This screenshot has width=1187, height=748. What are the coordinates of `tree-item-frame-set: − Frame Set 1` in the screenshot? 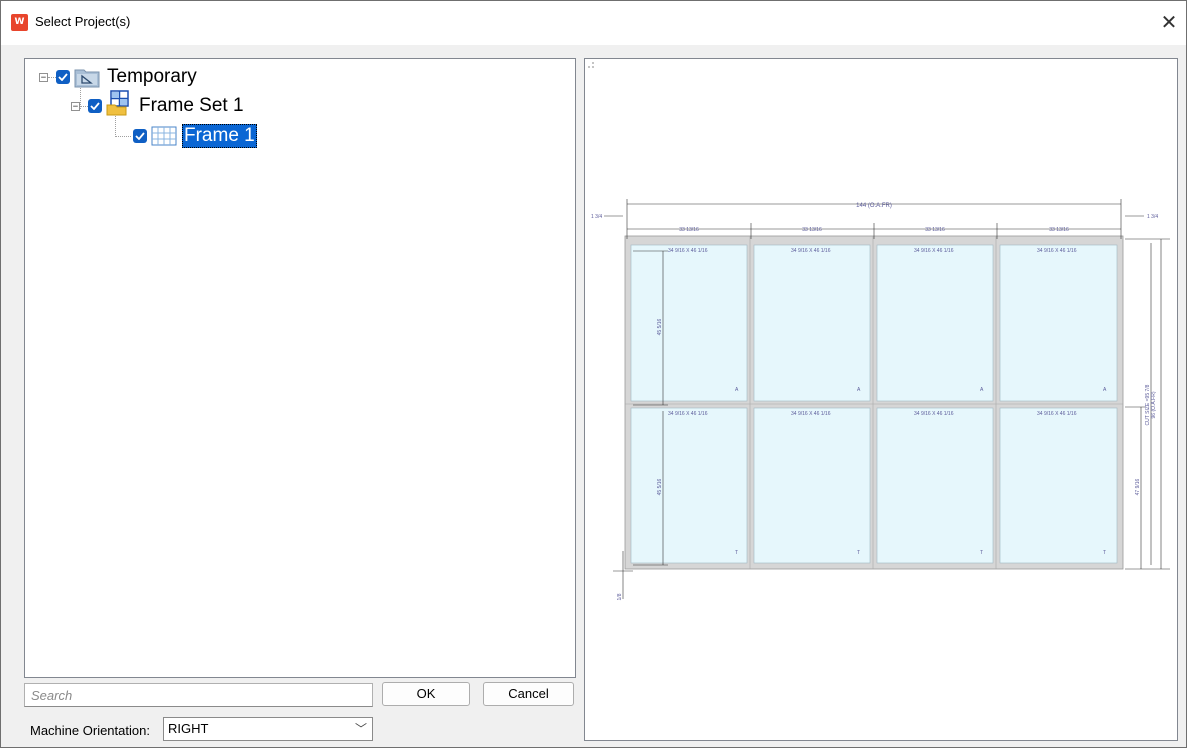 It's located at (158, 104).